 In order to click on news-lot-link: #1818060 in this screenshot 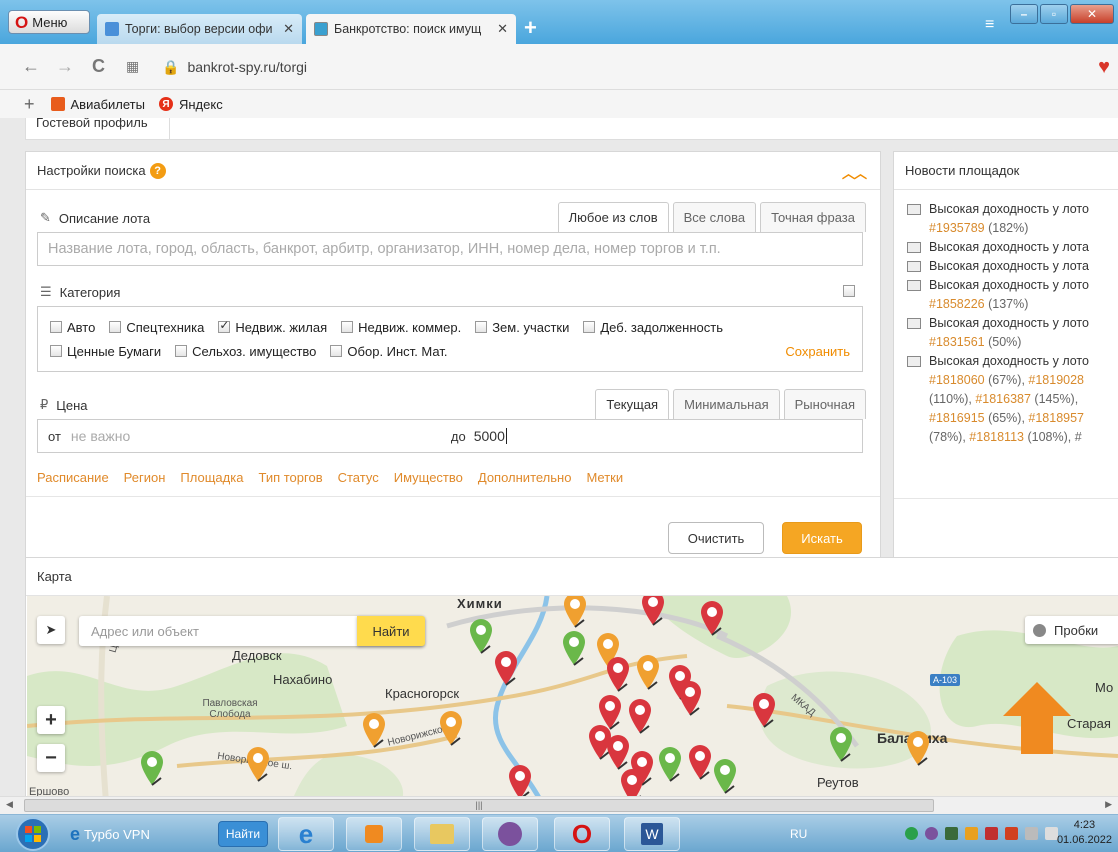, I will do `click(957, 380)`.